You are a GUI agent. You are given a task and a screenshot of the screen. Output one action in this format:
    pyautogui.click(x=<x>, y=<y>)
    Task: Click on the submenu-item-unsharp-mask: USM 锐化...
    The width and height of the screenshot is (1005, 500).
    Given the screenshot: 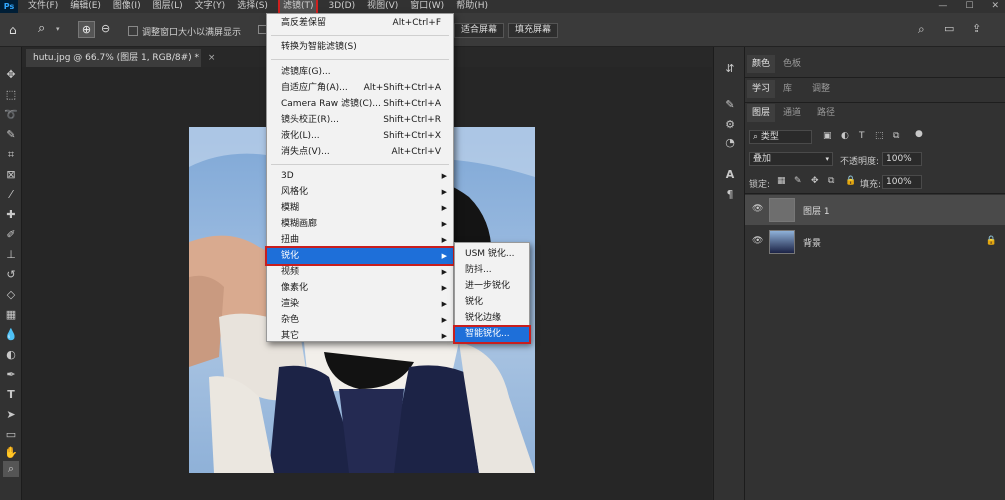 What is the action you would take?
    pyautogui.click(x=492, y=254)
    